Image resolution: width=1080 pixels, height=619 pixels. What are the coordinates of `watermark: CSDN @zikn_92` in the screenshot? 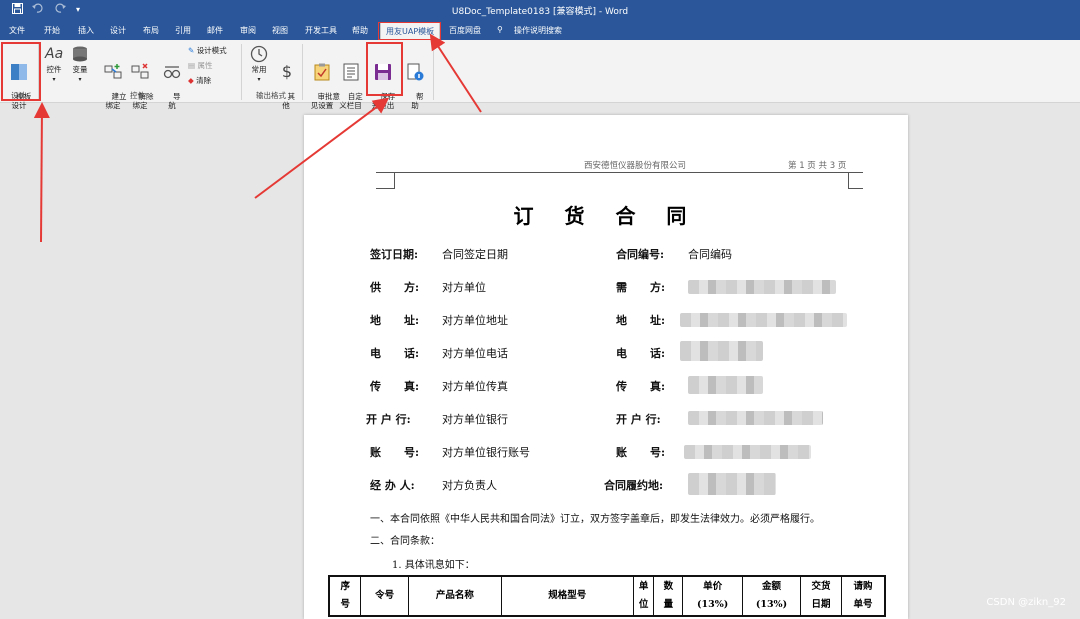 It's located at (1026, 602).